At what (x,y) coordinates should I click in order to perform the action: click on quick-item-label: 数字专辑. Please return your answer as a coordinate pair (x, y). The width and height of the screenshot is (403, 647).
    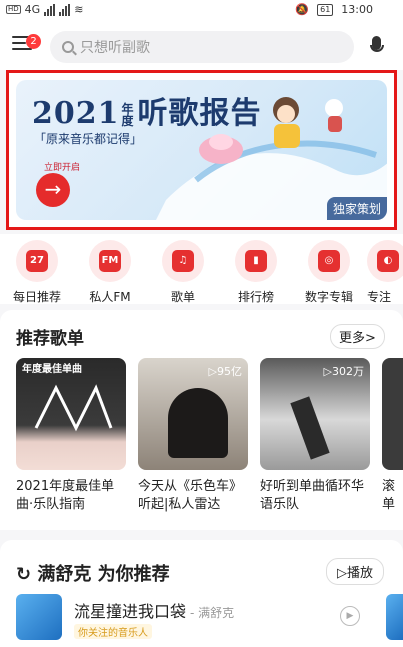
    Looking at the image, I should click on (328, 297).